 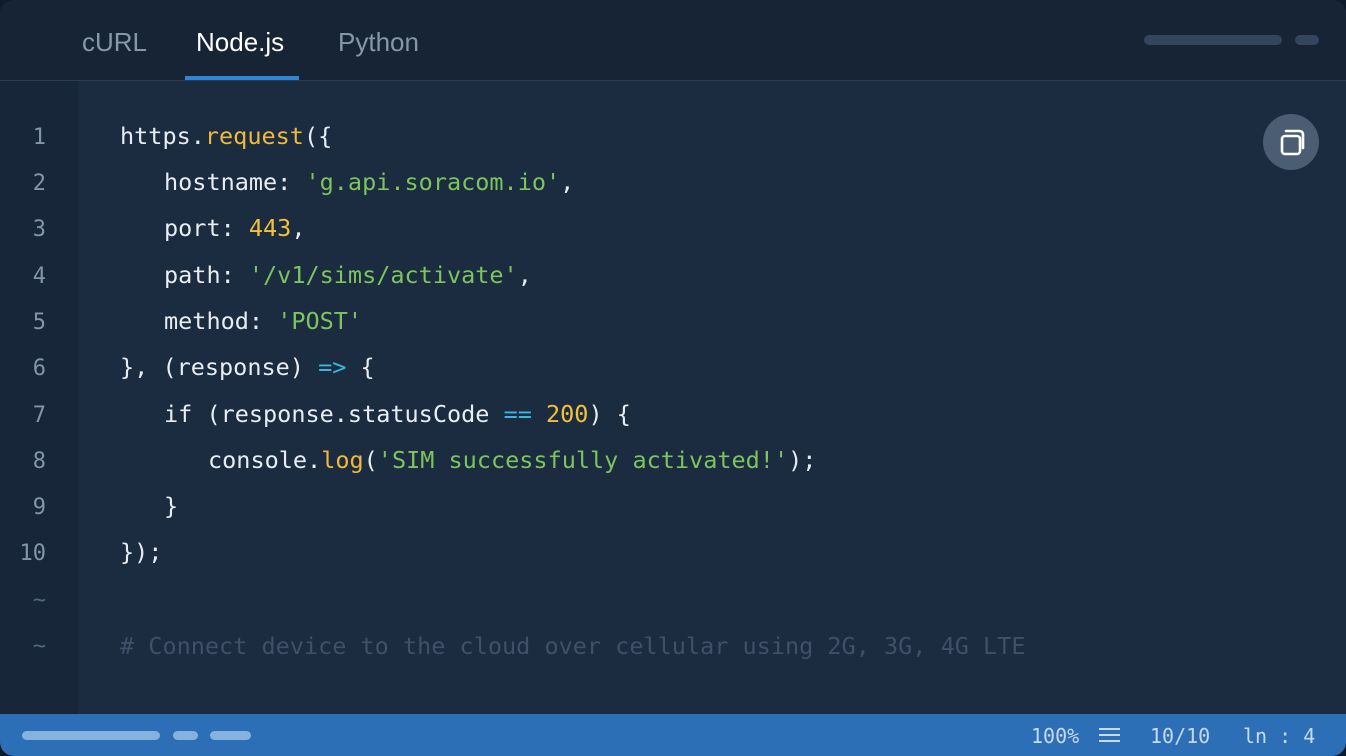 I want to click on code-token: 200, so click(x=567, y=414).